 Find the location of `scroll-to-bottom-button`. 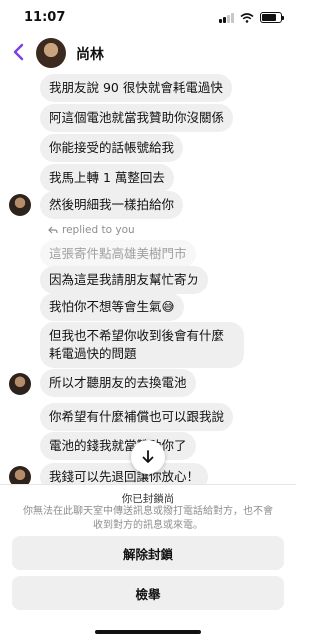

scroll-to-bottom-button is located at coordinates (148, 457).